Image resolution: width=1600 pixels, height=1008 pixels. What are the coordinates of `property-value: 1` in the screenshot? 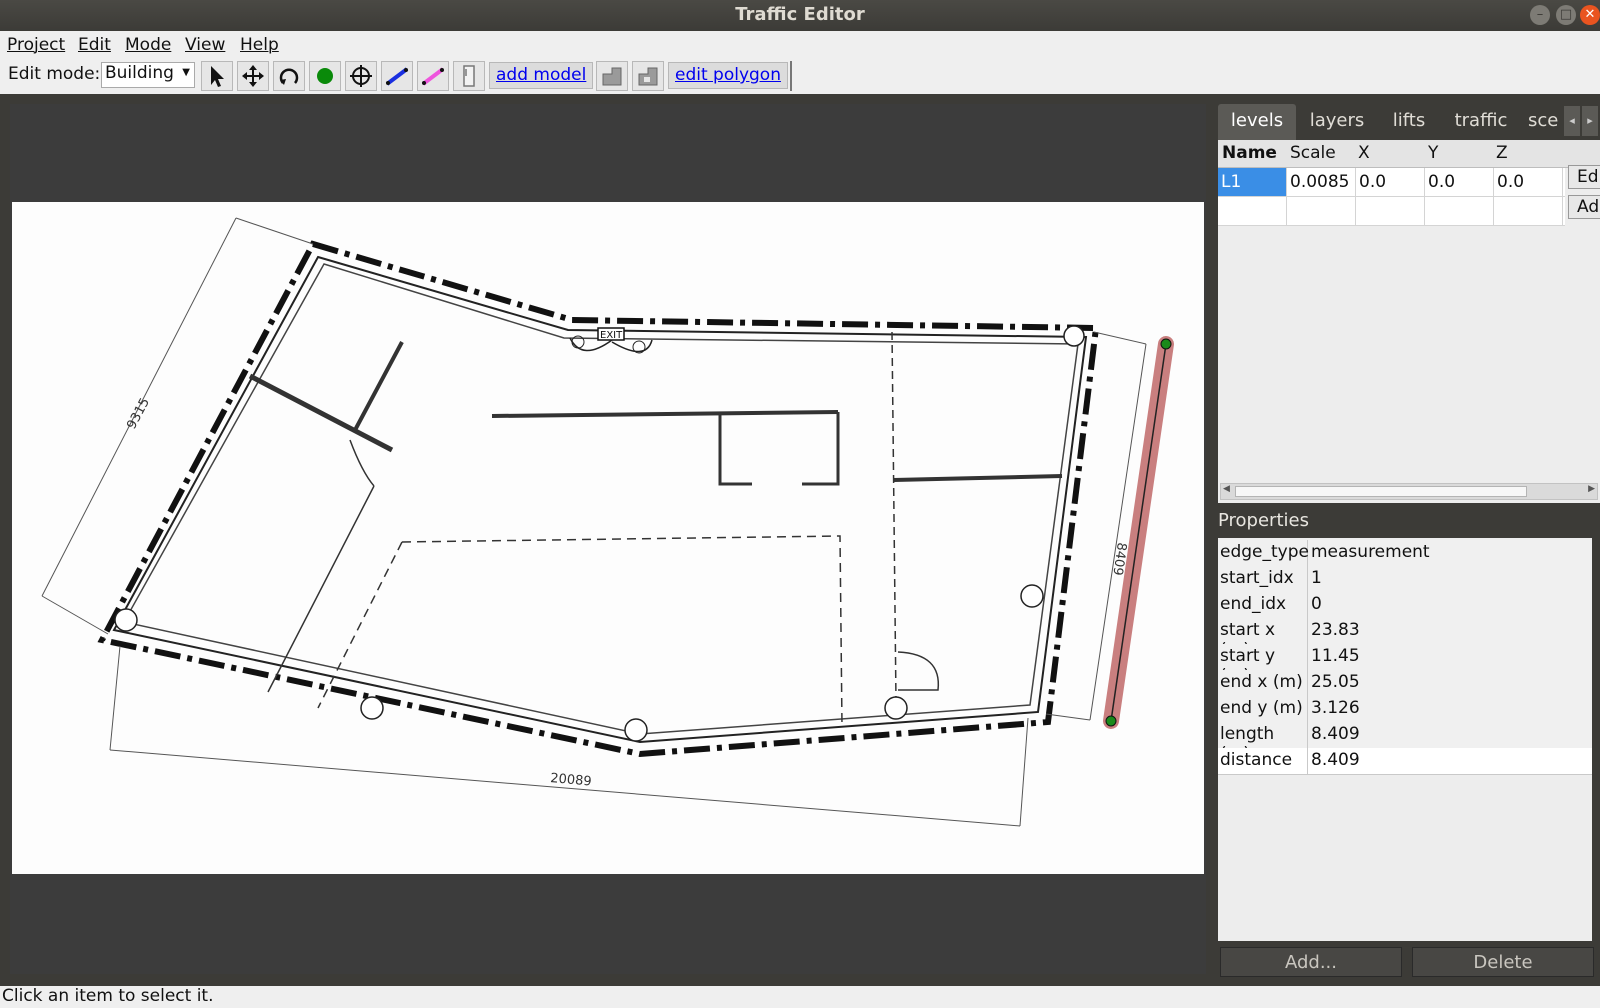 It's located at (1316, 578).